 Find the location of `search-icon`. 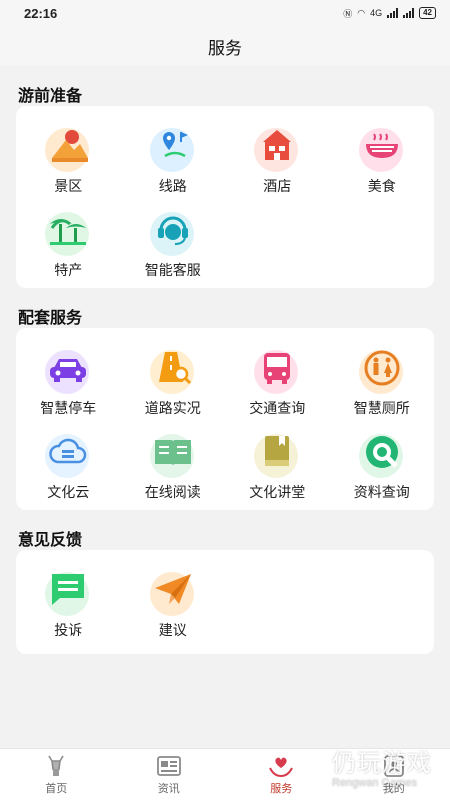

search-icon is located at coordinates (382, 453).